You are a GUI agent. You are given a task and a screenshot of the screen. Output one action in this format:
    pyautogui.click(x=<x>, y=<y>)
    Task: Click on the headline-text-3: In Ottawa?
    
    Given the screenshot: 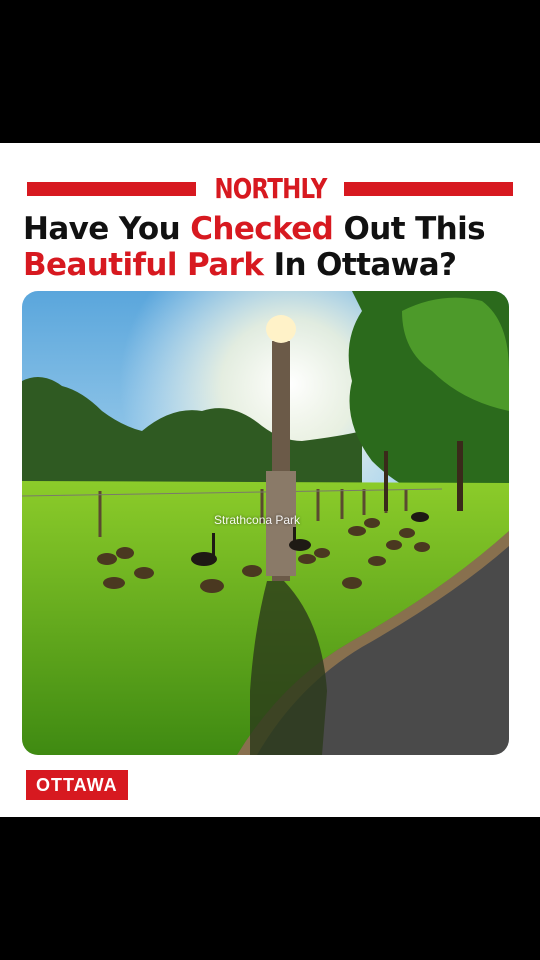 What is the action you would take?
    pyautogui.click(x=360, y=265)
    